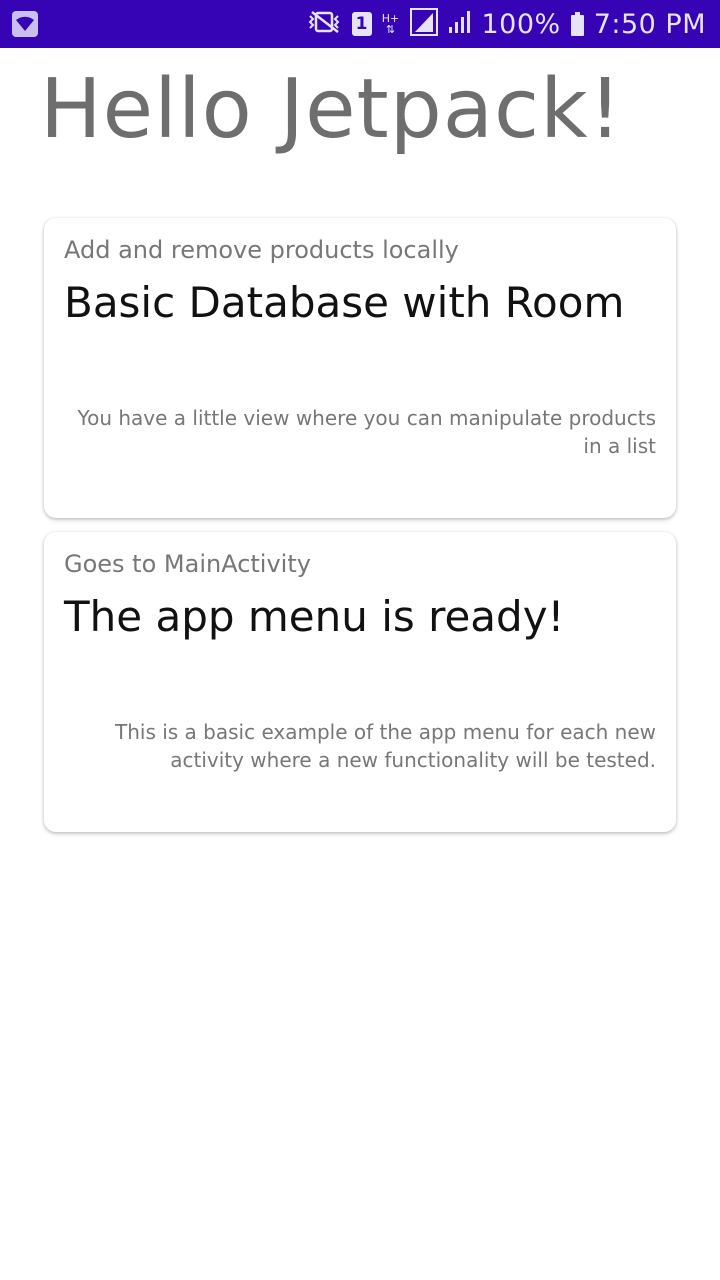 The width and height of the screenshot is (720, 1280). What do you see at coordinates (331, 109) in the screenshot?
I see `page-title: Hello Jetpack!` at bounding box center [331, 109].